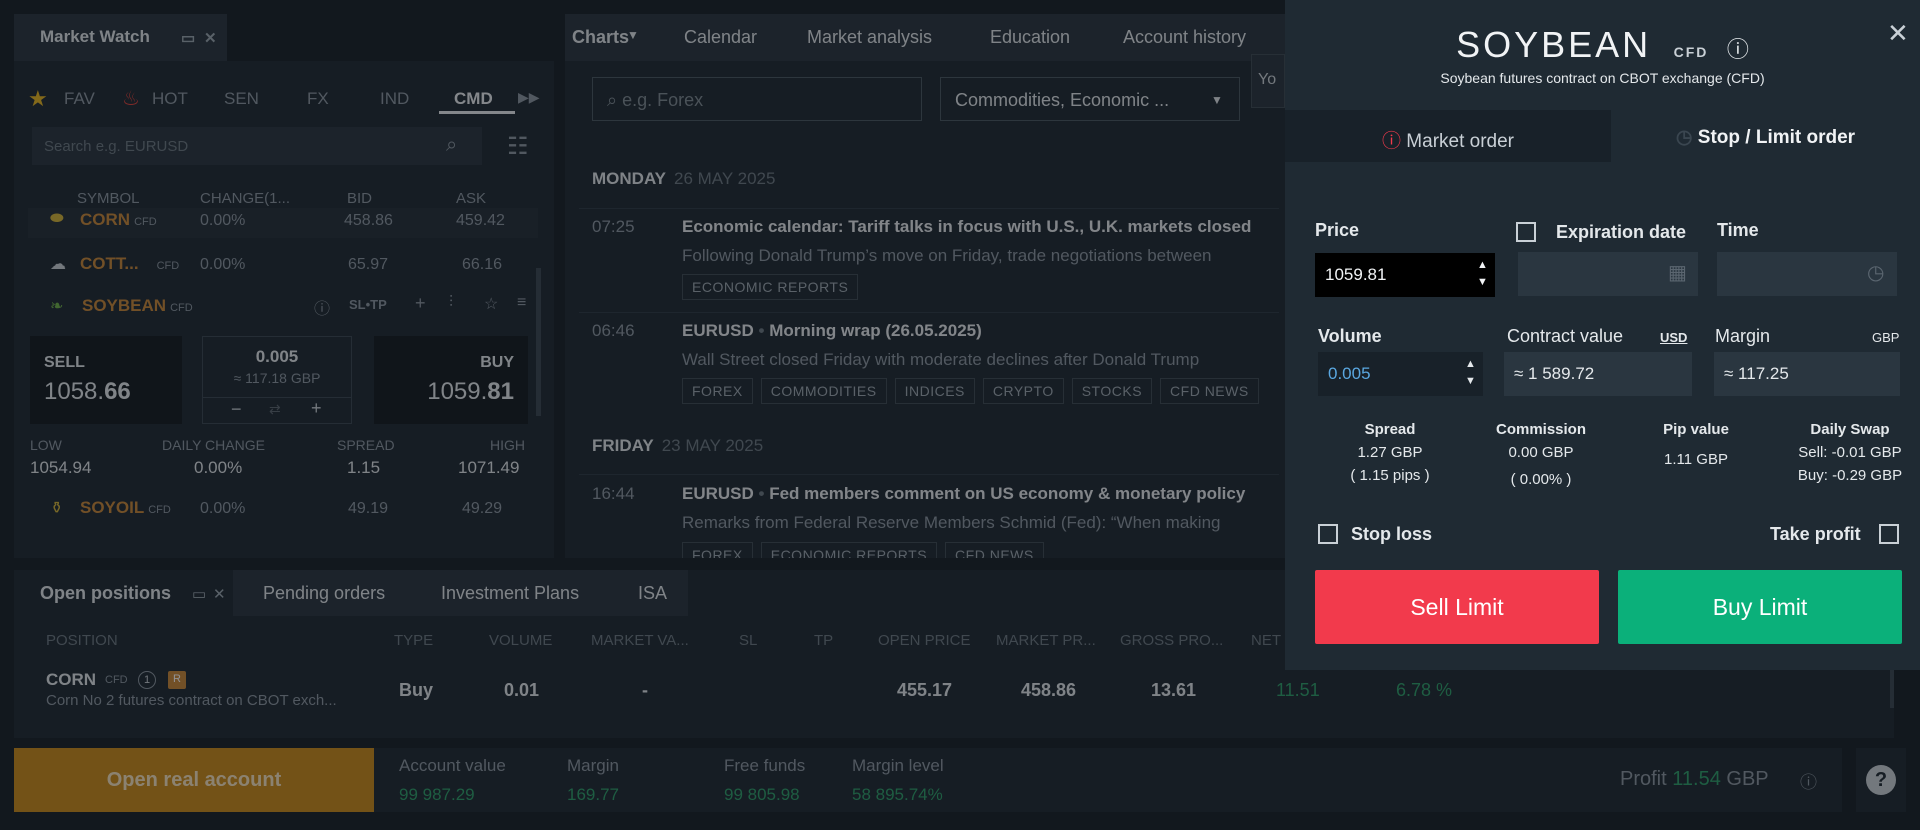 The height and width of the screenshot is (830, 1920). What do you see at coordinates (1889, 534) in the screenshot?
I see `take-profit-checkbox` at bounding box center [1889, 534].